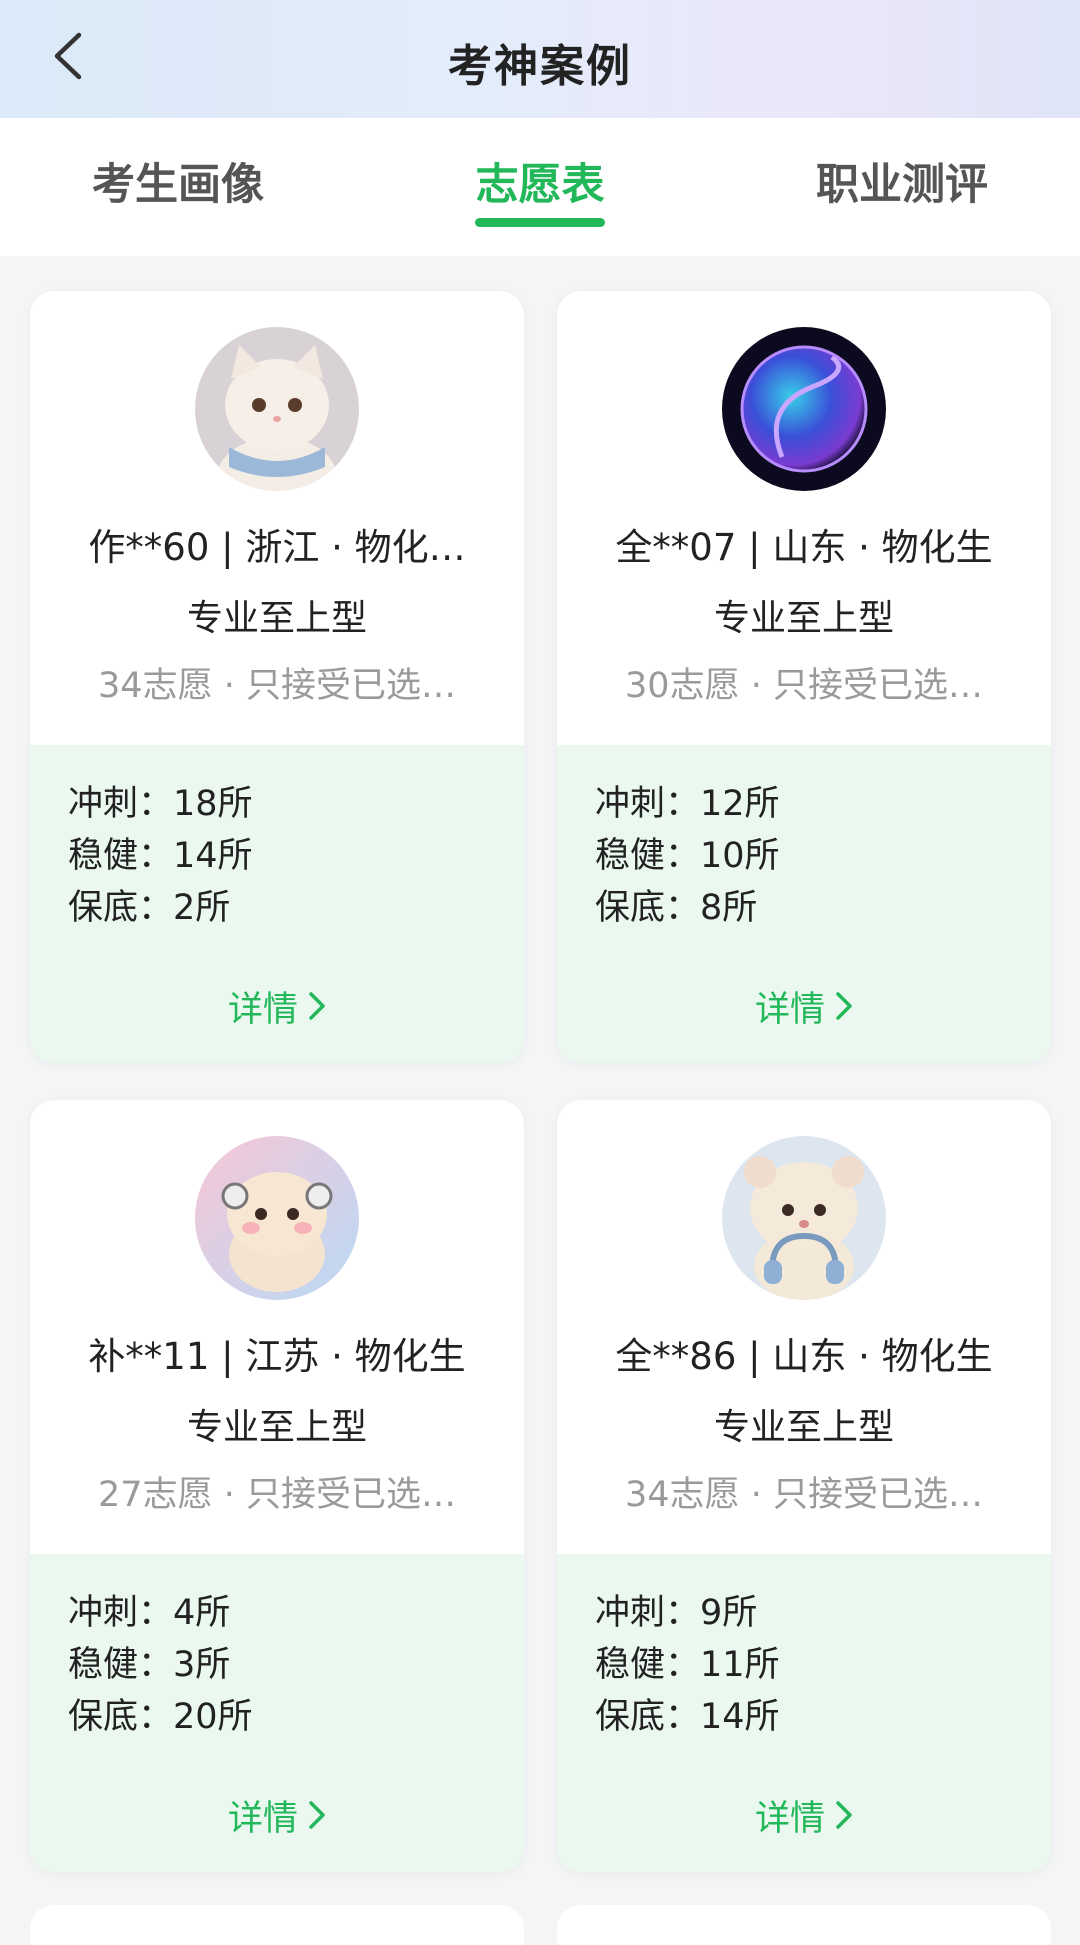  Describe the element at coordinates (902, 181) in the screenshot. I see `tab-career-assessment: 职业测评` at that location.